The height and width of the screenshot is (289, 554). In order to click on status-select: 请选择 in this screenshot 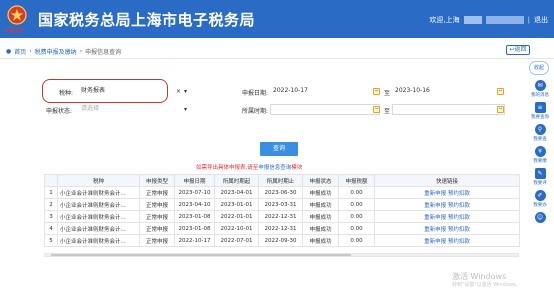, I will do `click(134, 109)`.